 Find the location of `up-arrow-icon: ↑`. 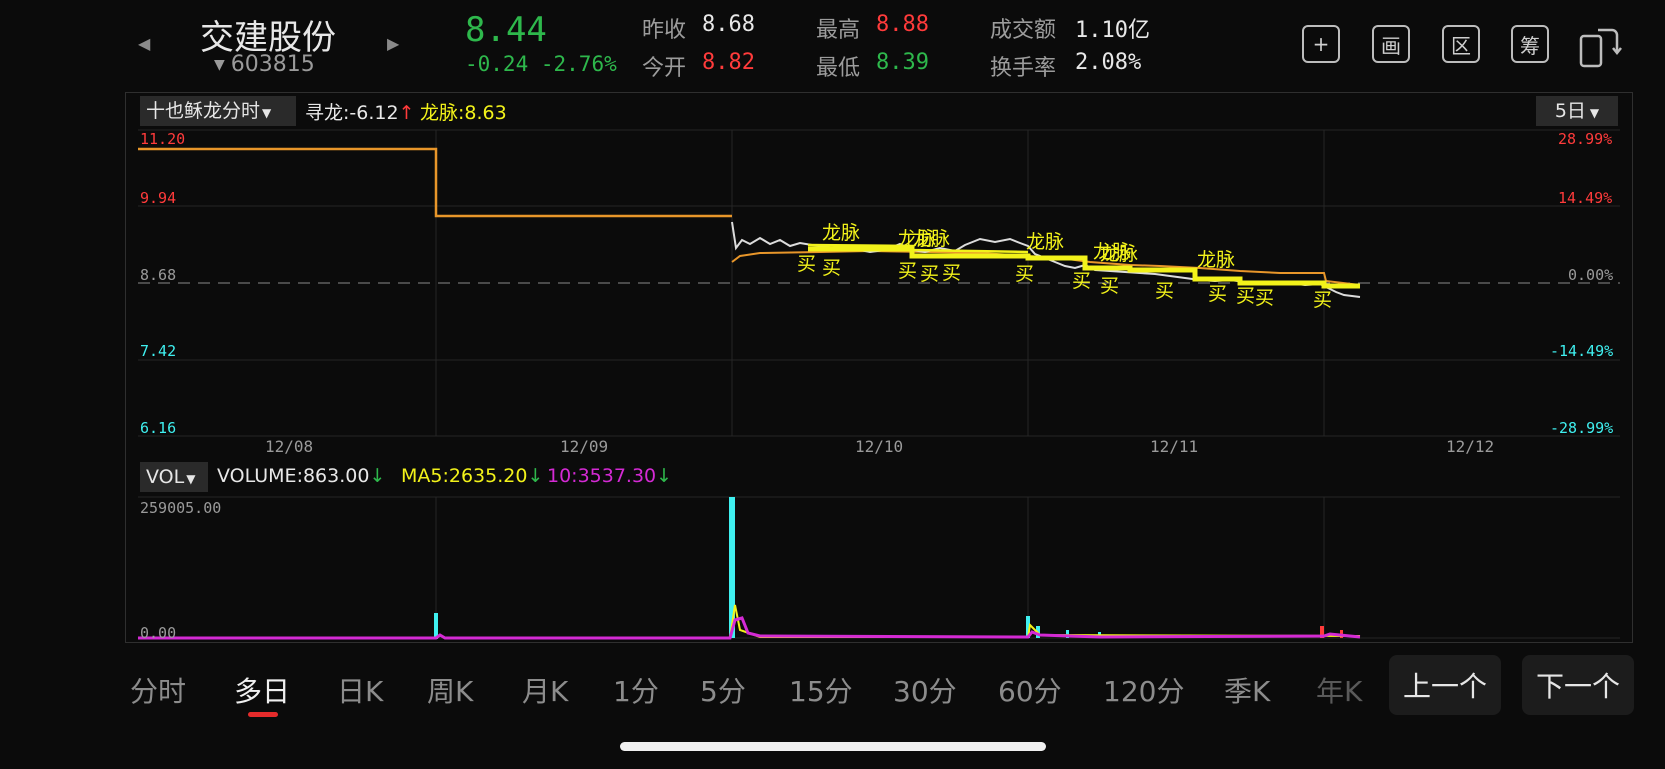

up-arrow-icon: ↑ is located at coordinates (406, 113).